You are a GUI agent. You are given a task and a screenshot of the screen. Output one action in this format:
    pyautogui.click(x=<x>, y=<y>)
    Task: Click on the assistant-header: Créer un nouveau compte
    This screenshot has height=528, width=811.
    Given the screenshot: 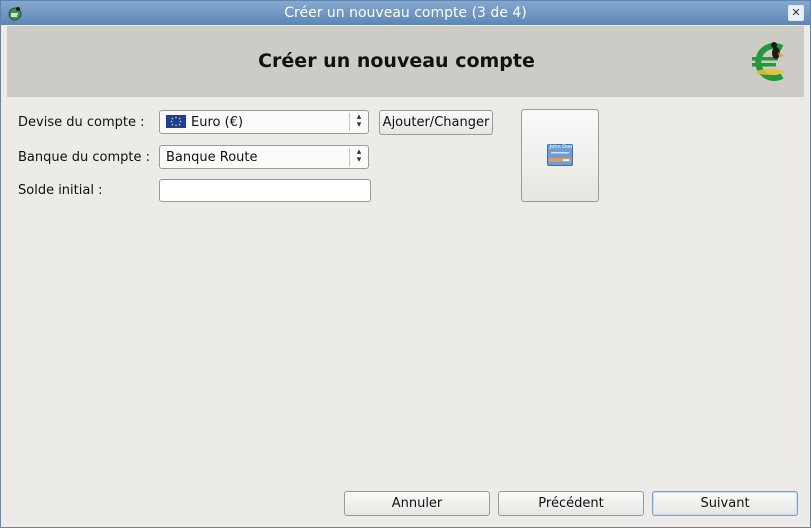 What is the action you would take?
    pyautogui.click(x=405, y=61)
    